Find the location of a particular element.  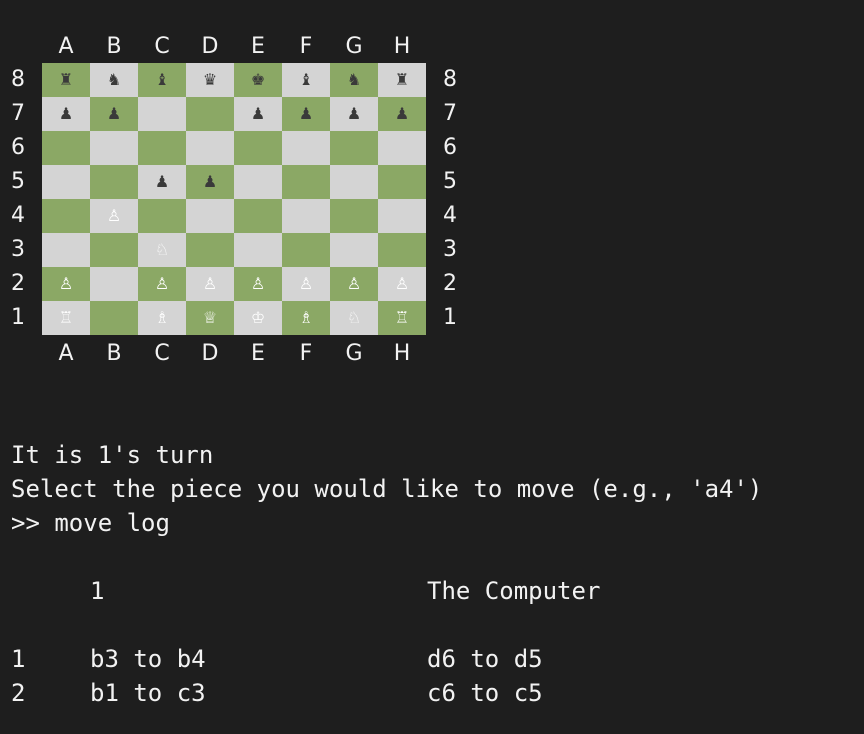

square-d6 is located at coordinates (210, 148).